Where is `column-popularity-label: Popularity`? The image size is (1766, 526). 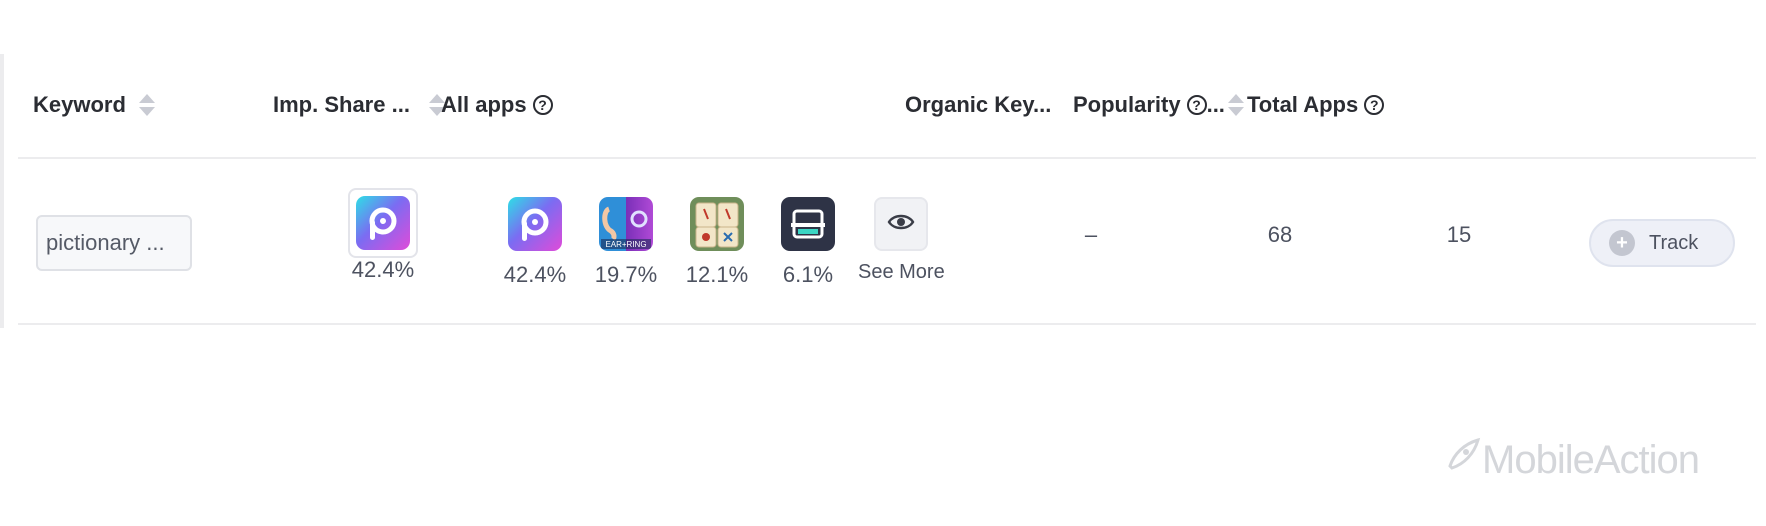
column-popularity-label: Popularity is located at coordinates (1127, 104).